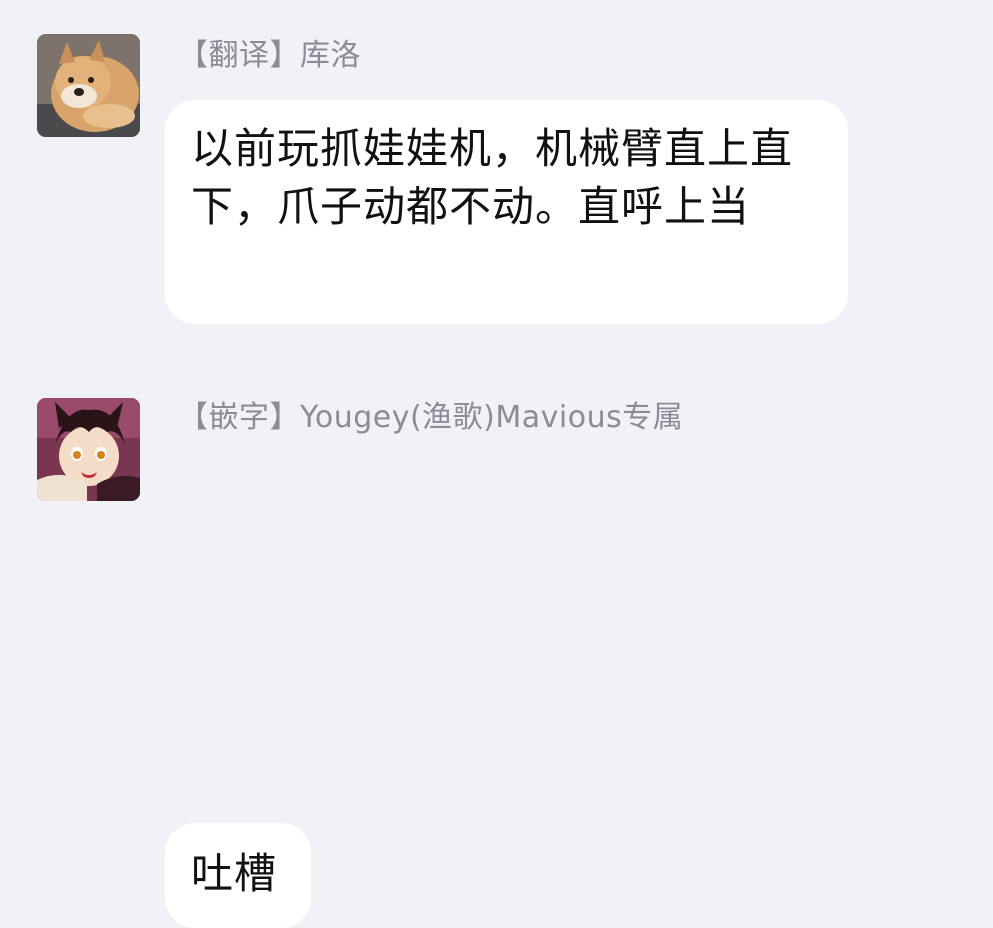 This screenshot has height=928, width=993. I want to click on sender-name: 【嵌字】Yougey(渔歌)Mavious专属, so click(431, 417).